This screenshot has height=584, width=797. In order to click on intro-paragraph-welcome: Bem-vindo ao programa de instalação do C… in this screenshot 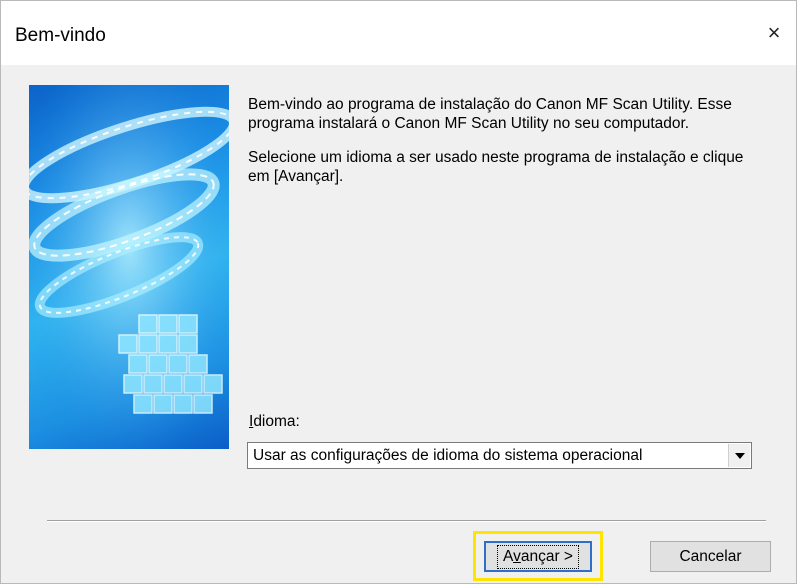, I will do `click(490, 114)`.